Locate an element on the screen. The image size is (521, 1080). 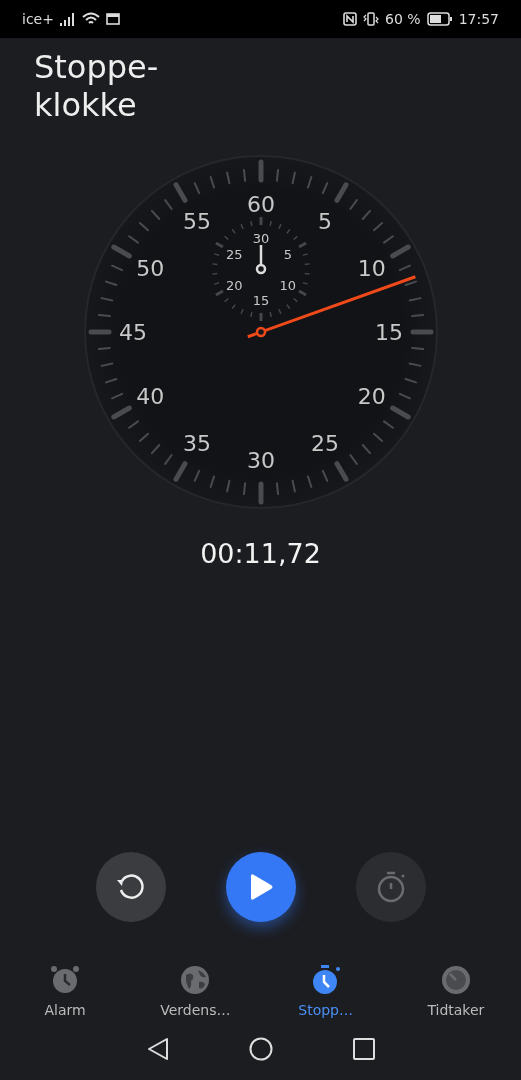
dial-number: 40 is located at coordinates (149, 396).